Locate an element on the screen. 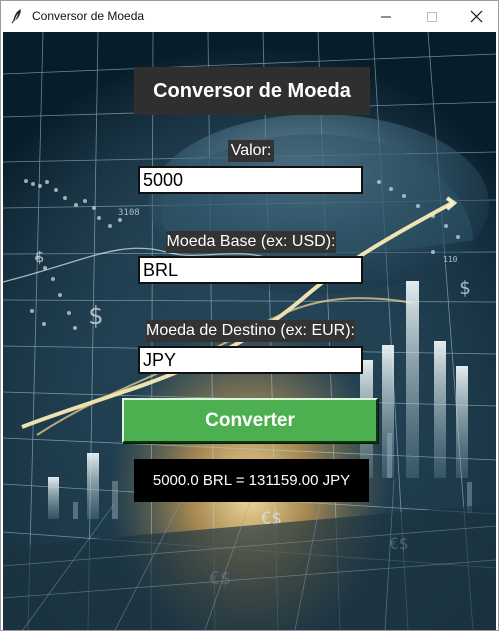 The width and height of the screenshot is (499, 631). maximize-icon is located at coordinates (432, 16).